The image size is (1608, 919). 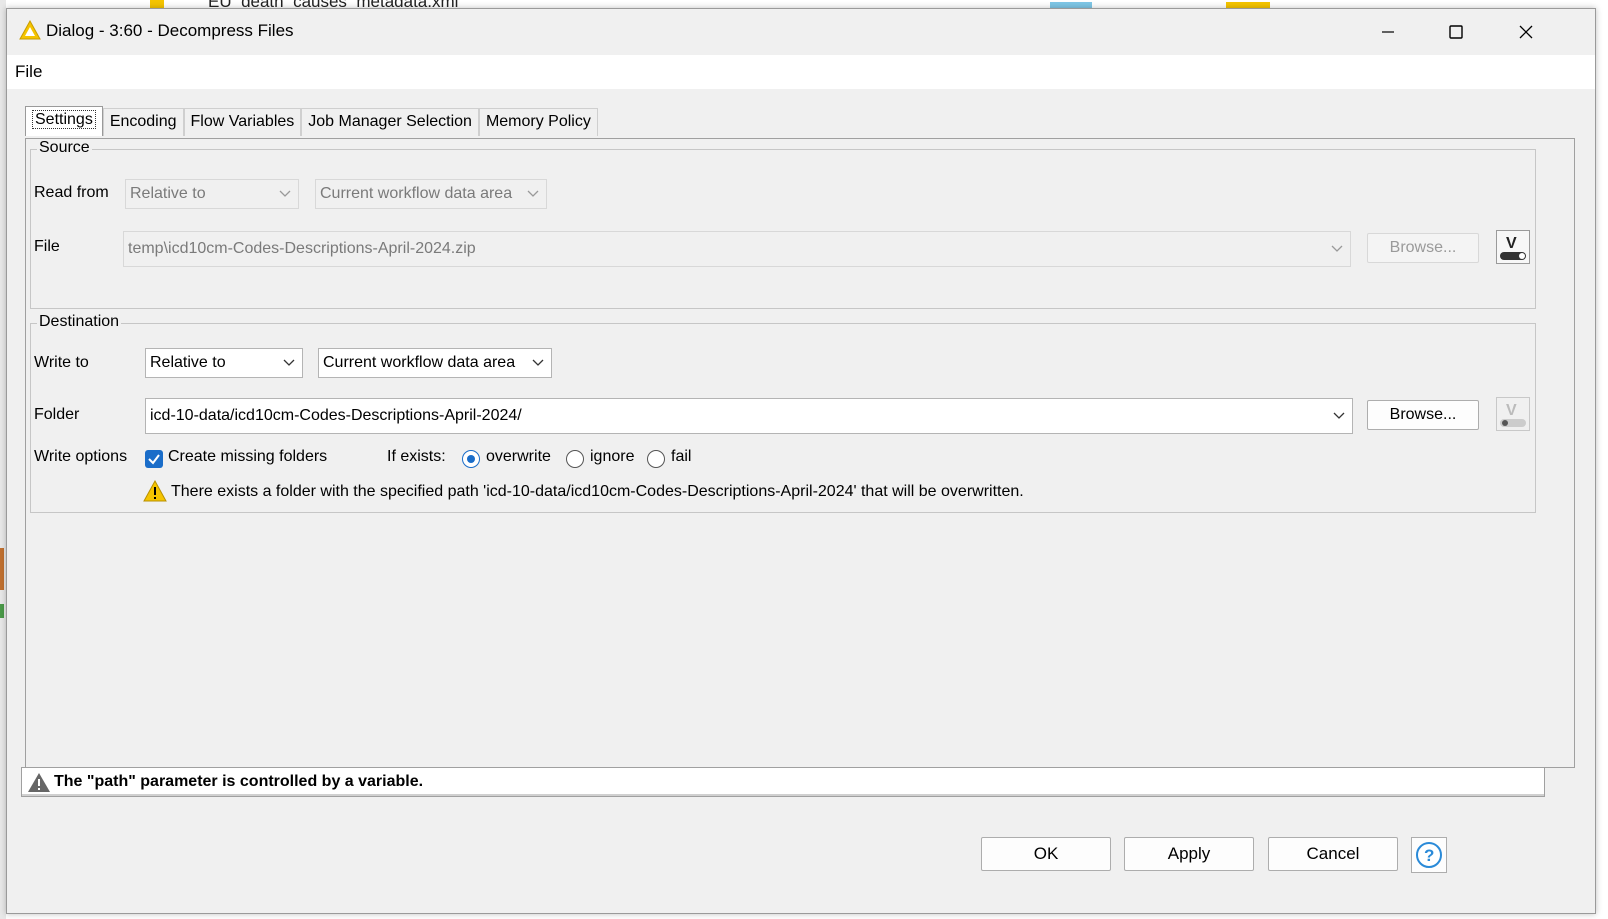 What do you see at coordinates (419, 362) in the screenshot?
I see `write-to-location-value: Current workflow data area` at bounding box center [419, 362].